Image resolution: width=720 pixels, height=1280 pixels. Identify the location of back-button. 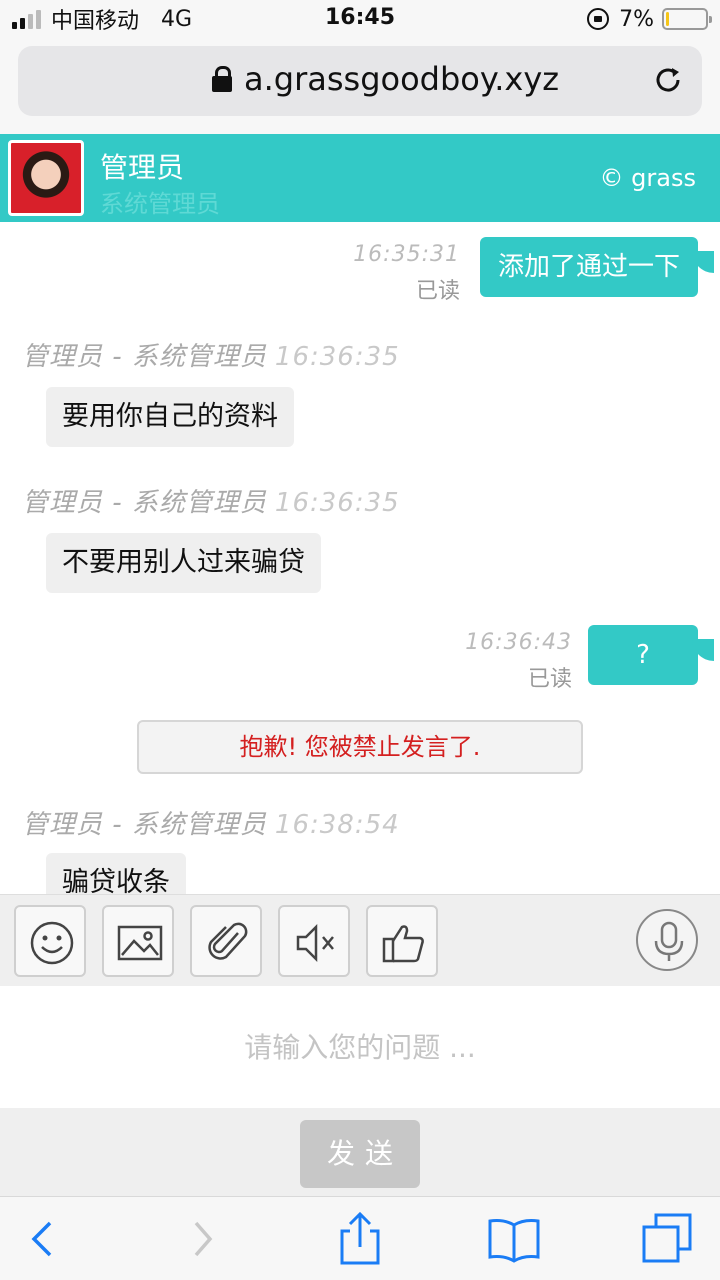
(48, 1239).